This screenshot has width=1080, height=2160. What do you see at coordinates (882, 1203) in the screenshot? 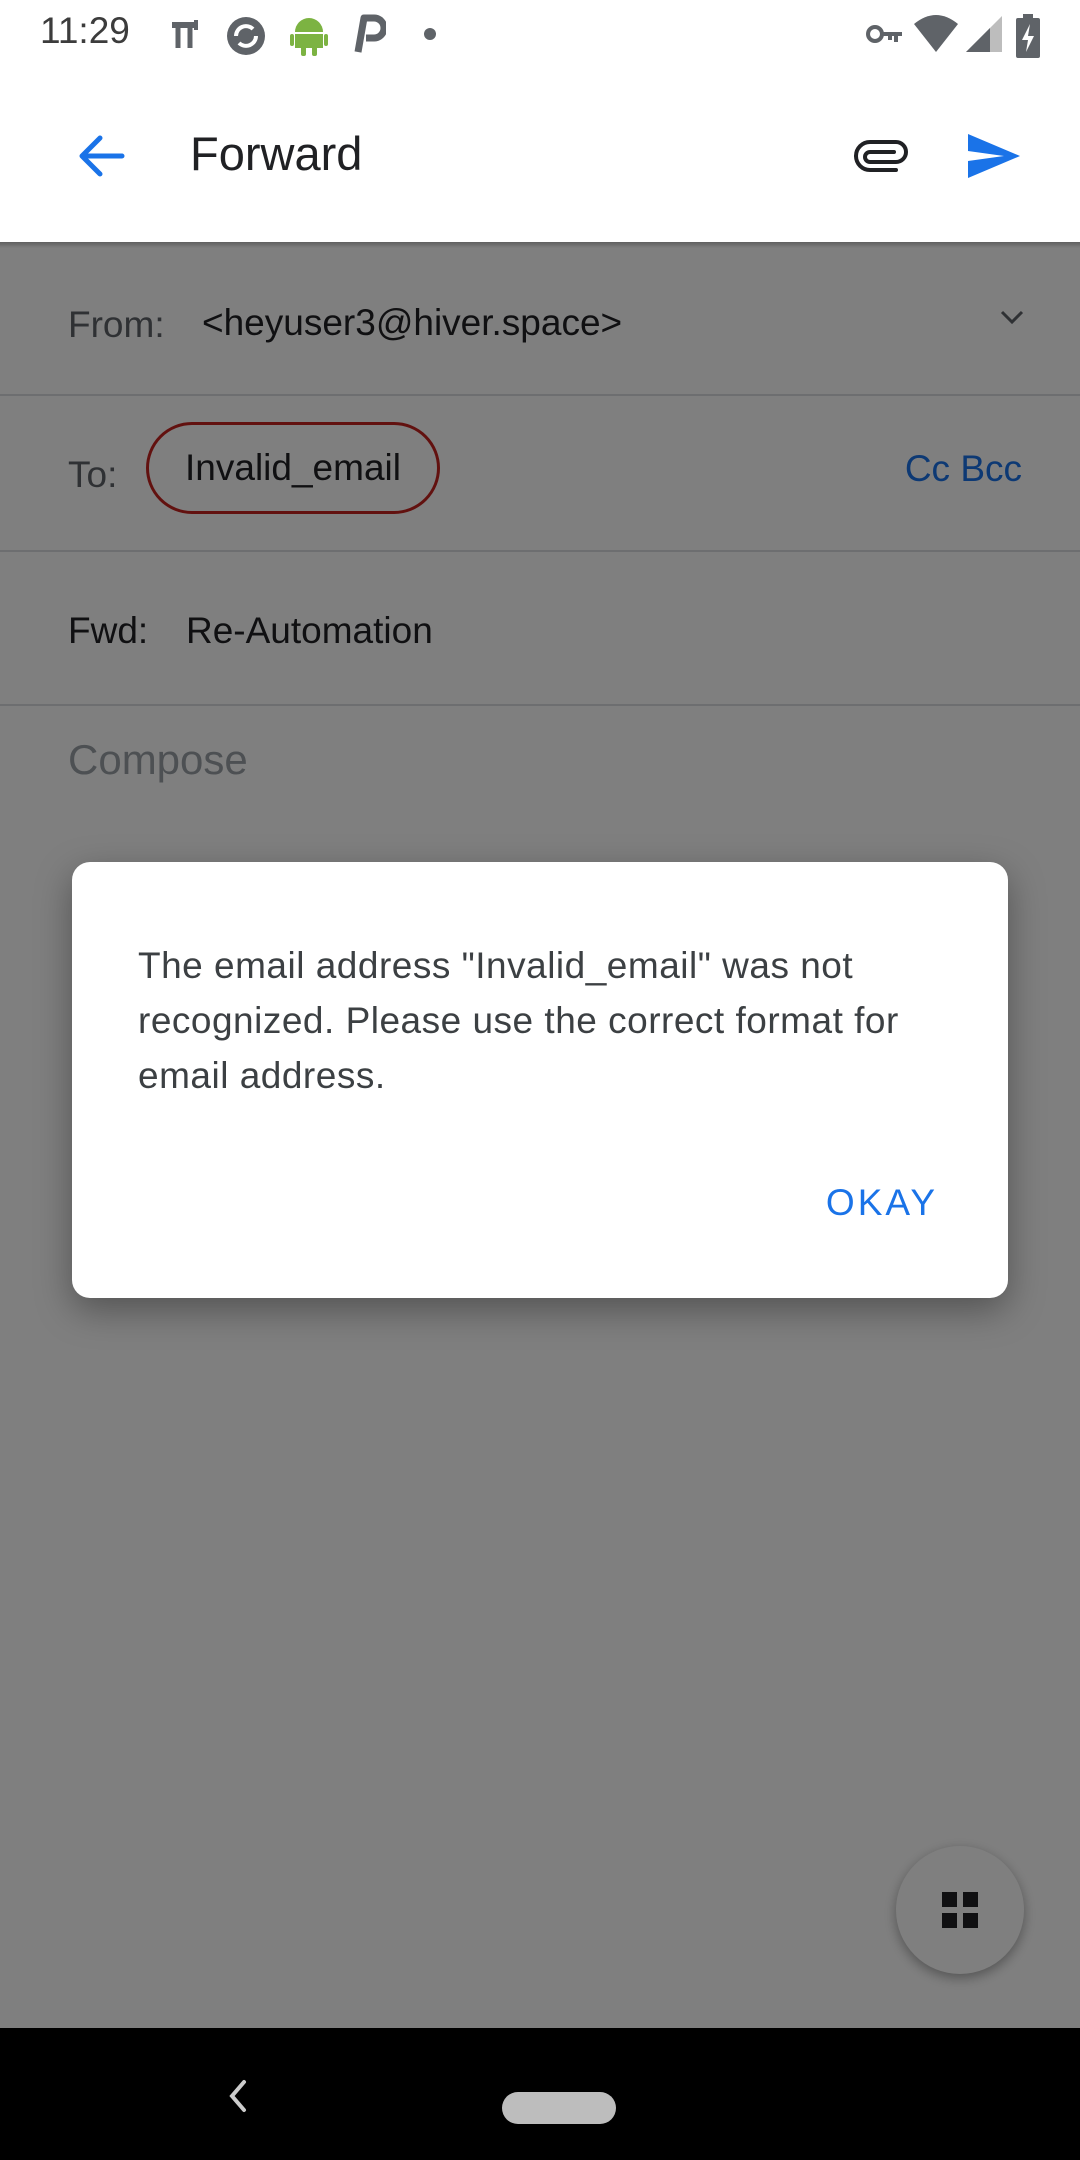
I see `okay-button: OKAY` at bounding box center [882, 1203].